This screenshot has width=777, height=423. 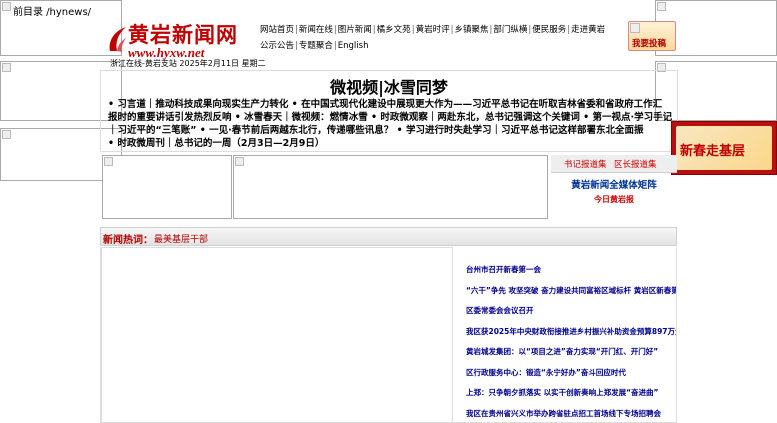 What do you see at coordinates (649, 44) in the screenshot?
I see `submit-article-label: 我要投稿` at bounding box center [649, 44].